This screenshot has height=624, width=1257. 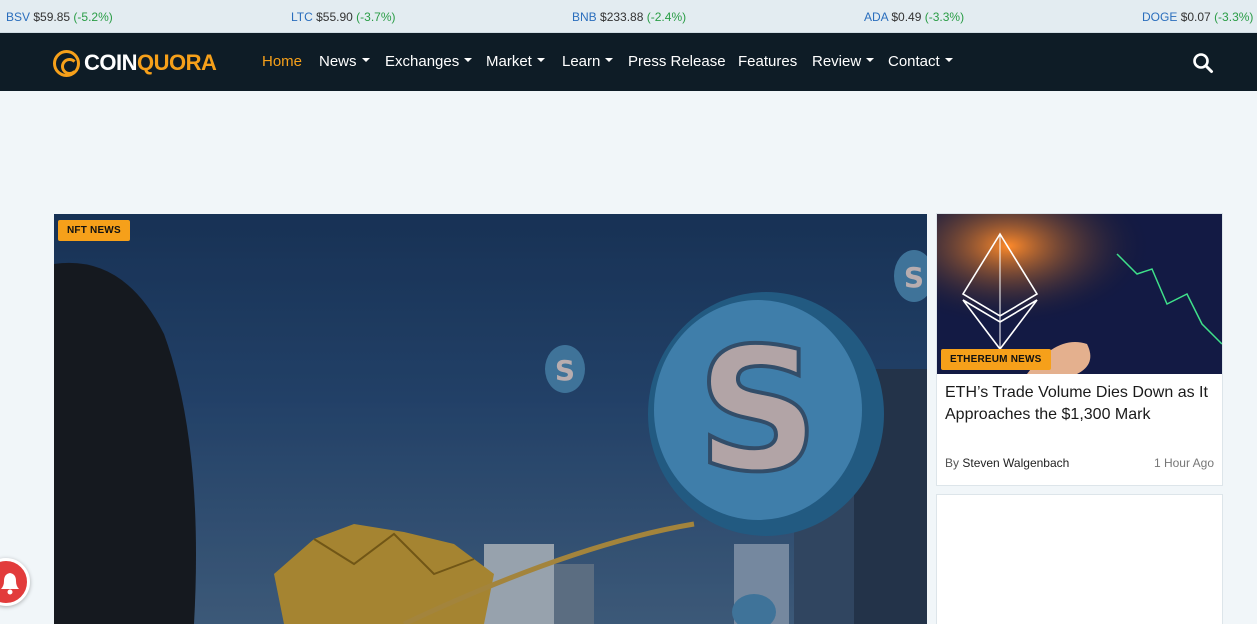 I want to click on nav-item-features: Features, so click(x=767, y=61).